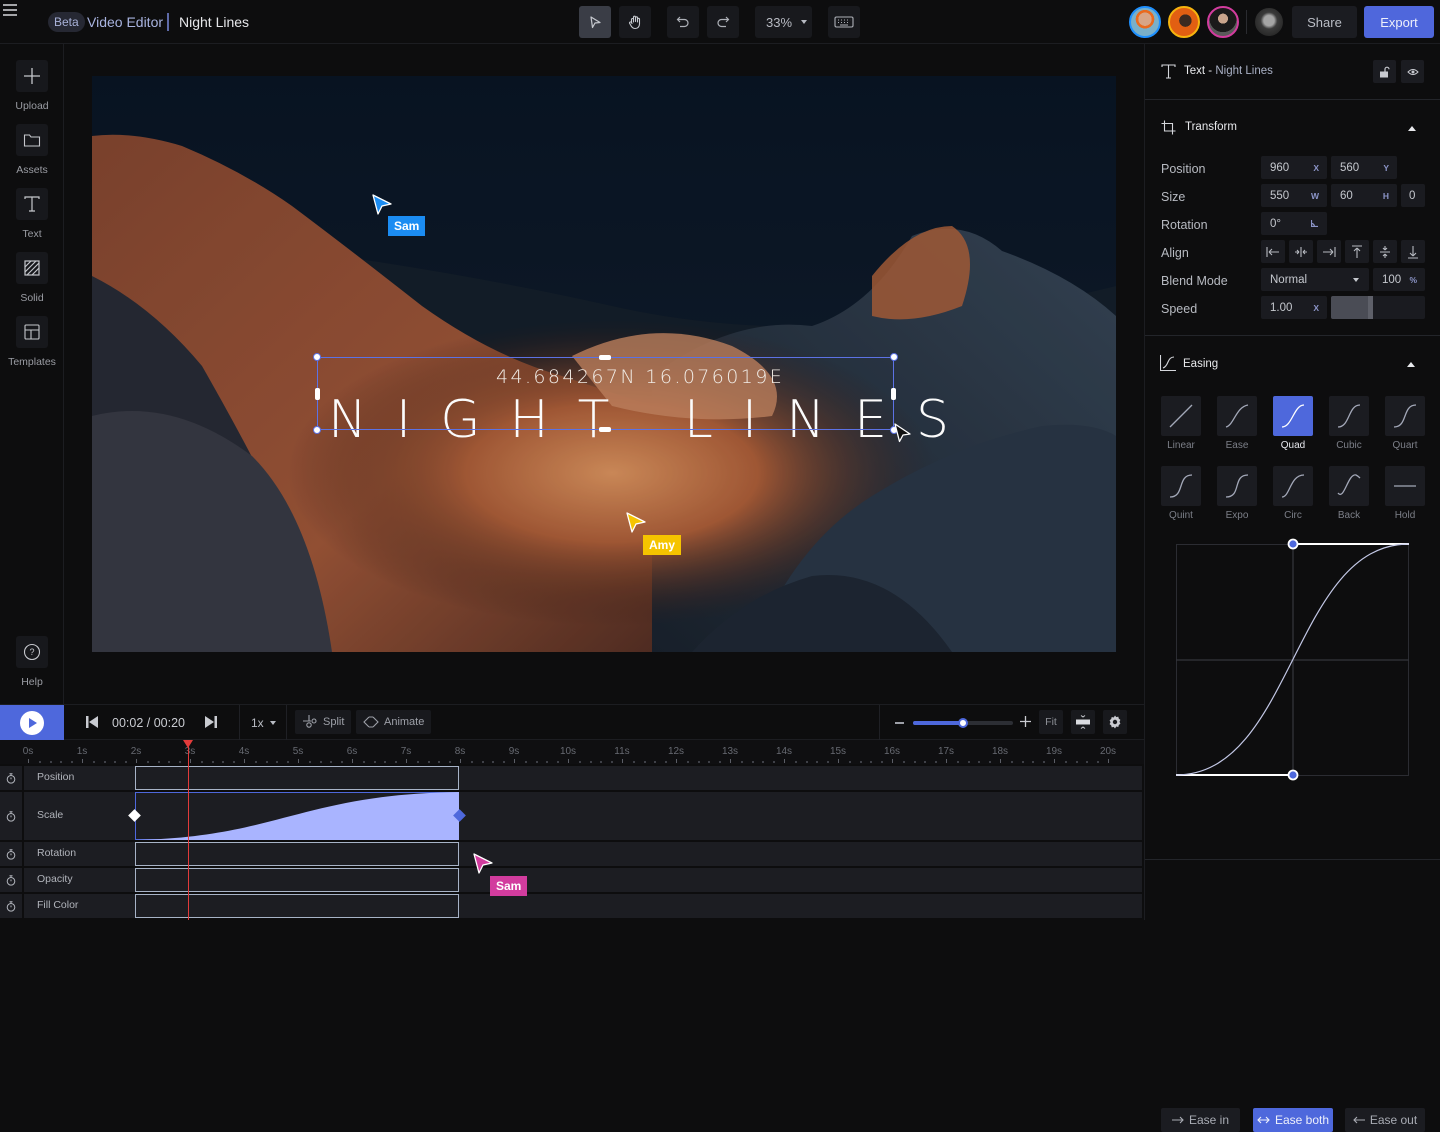 This screenshot has width=1440, height=1132. Describe the element at coordinates (723, 22) in the screenshot. I see `redo-button` at that location.